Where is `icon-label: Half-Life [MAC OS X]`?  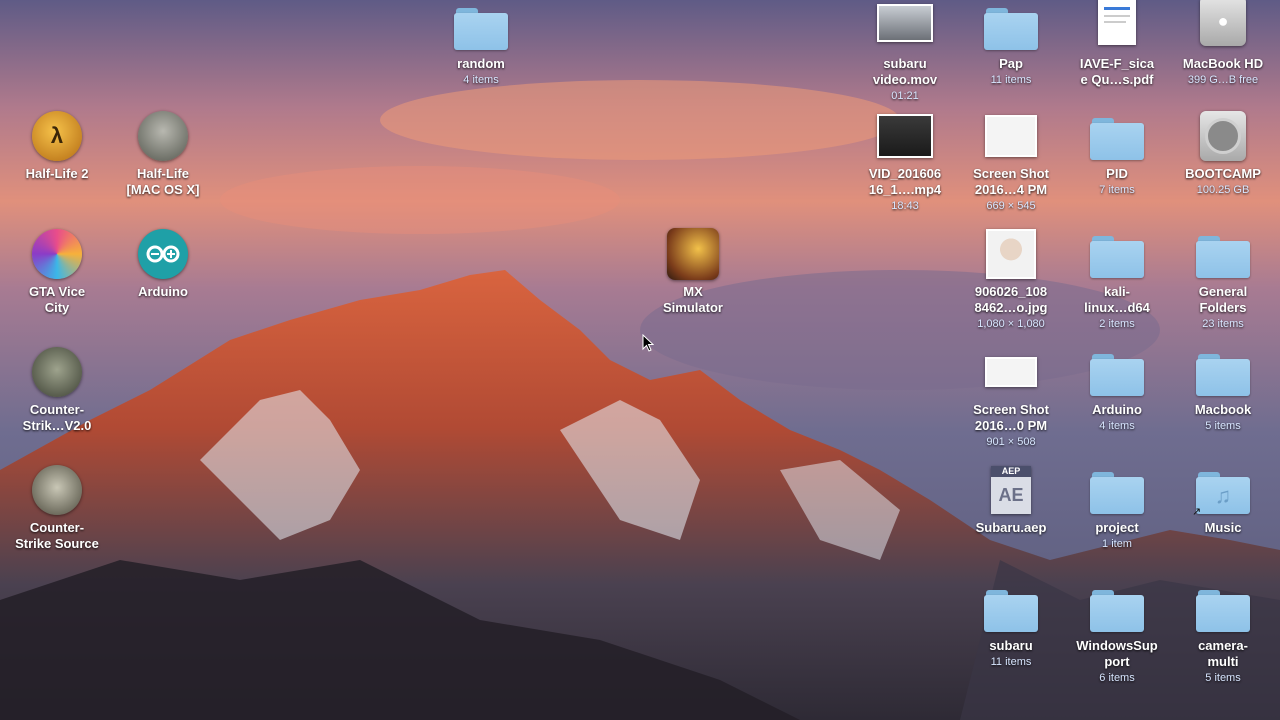
icon-label: Half-Life [MAC OS X] is located at coordinates (163, 181).